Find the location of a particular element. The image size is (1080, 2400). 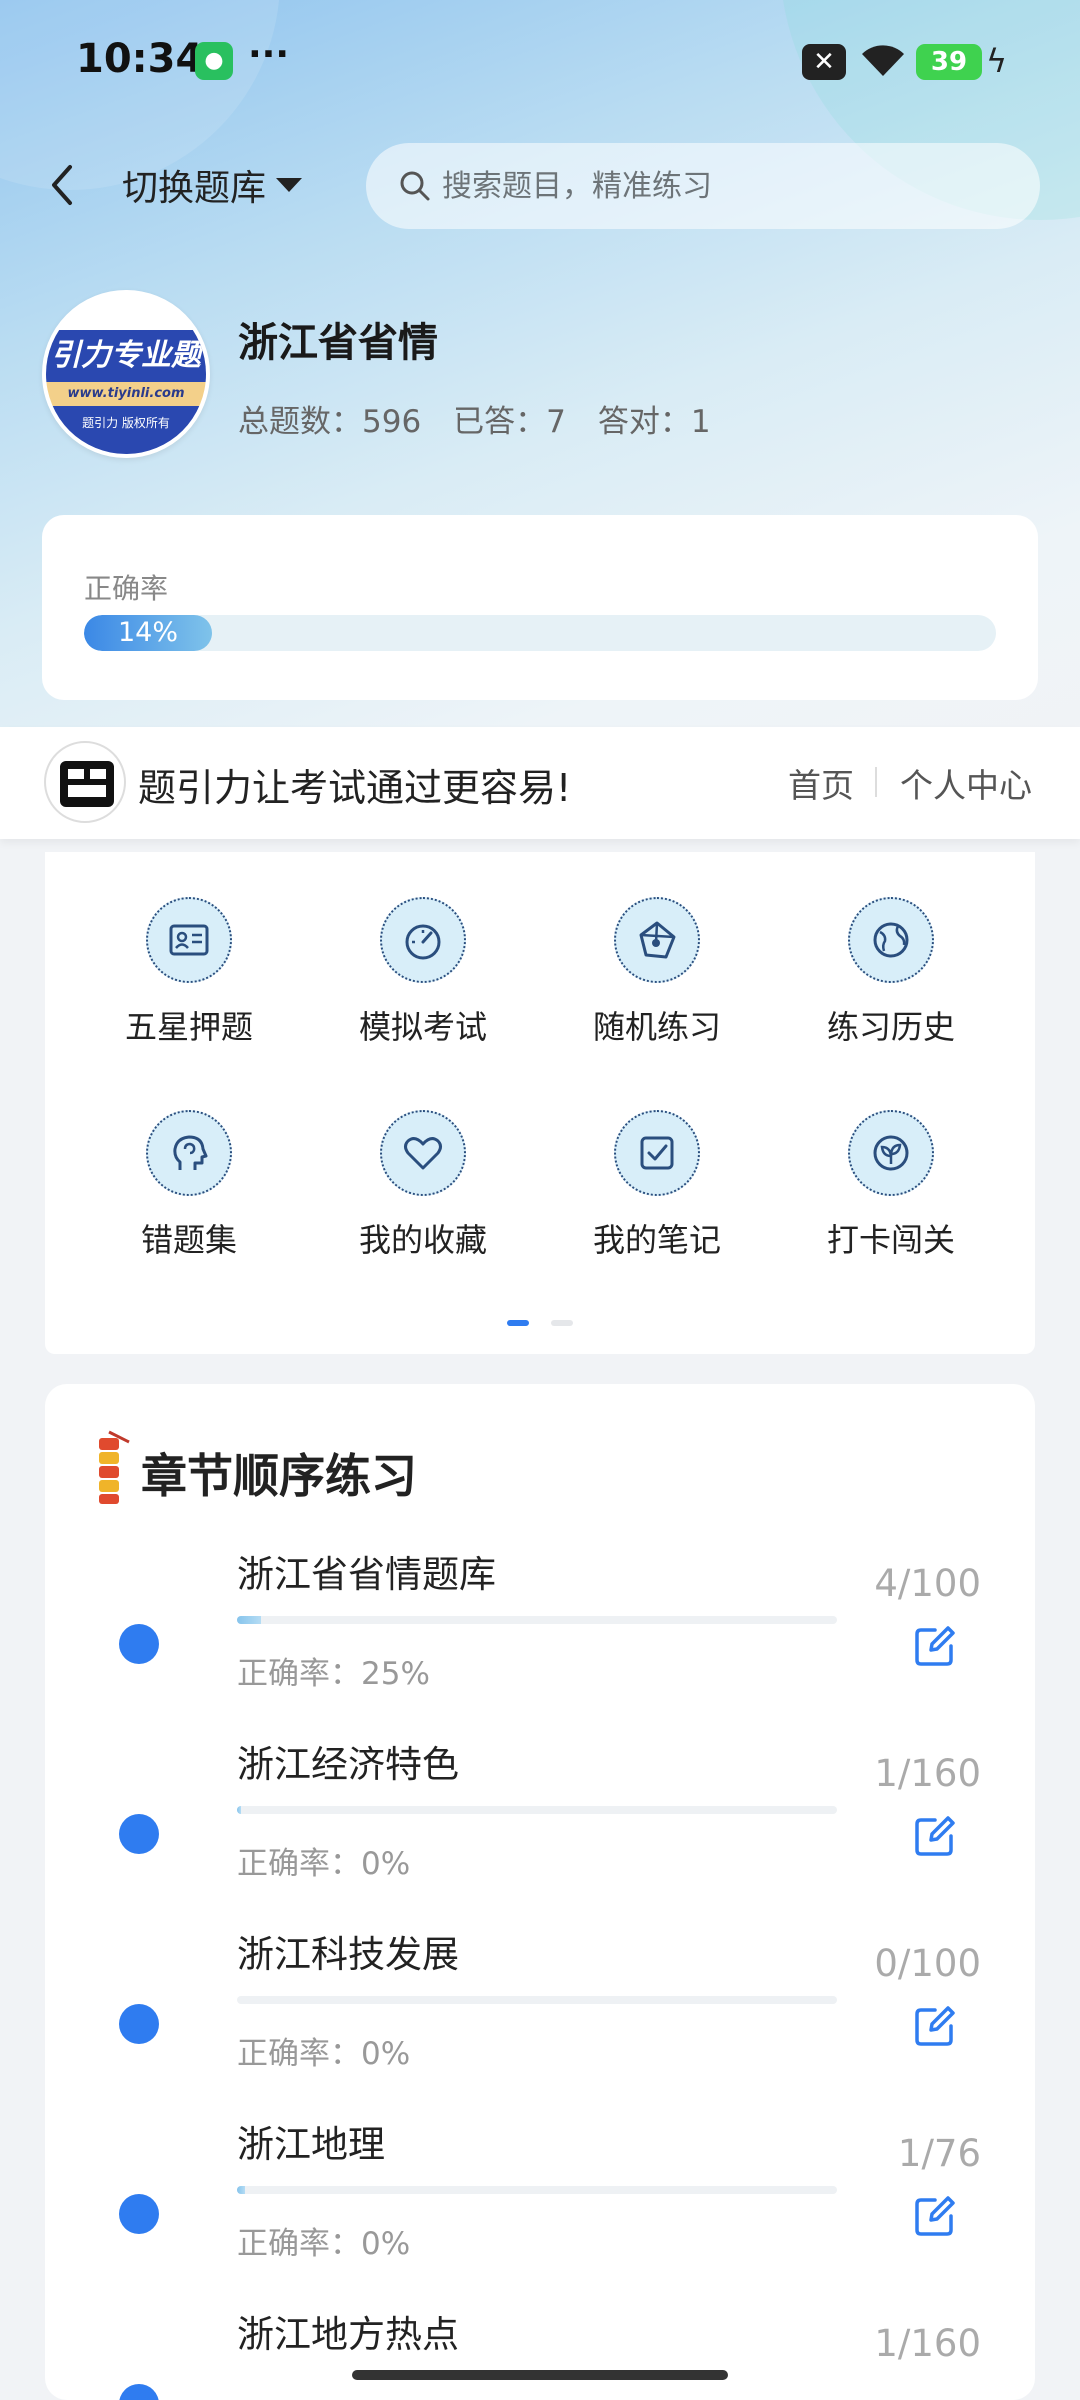

status-bar: 10:34 ● ··· ✕ 39 ϟ is located at coordinates (540, 60).